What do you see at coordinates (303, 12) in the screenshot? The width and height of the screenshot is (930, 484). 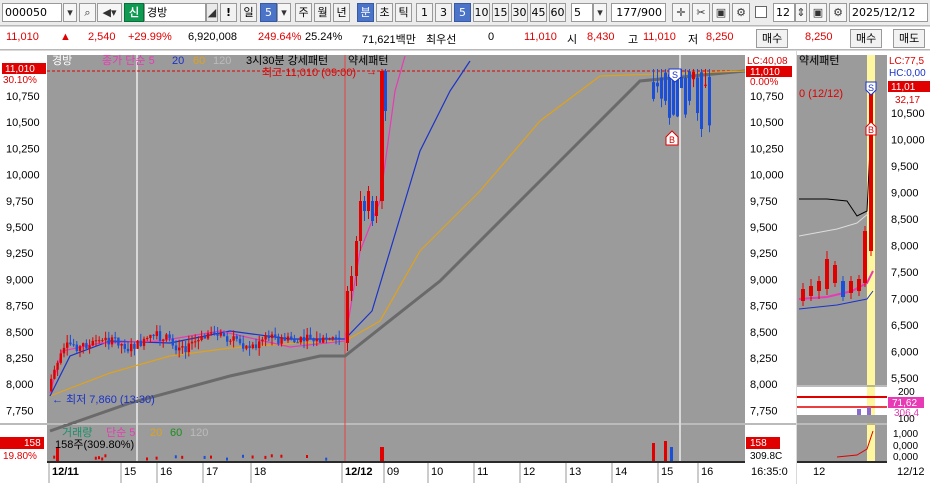 I see `tab-week: 주` at bounding box center [303, 12].